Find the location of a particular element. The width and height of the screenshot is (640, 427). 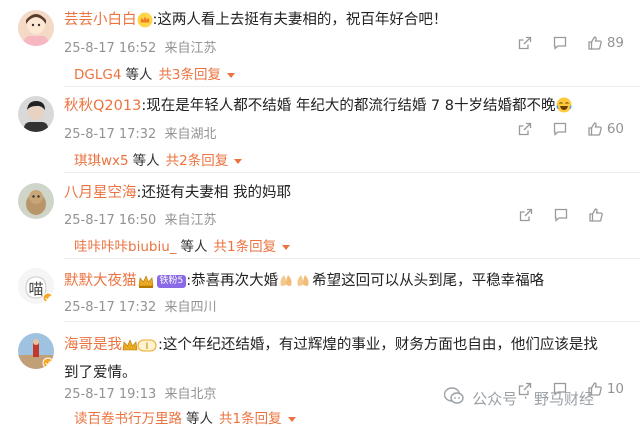

level-badge: I is located at coordinates (140, 349).